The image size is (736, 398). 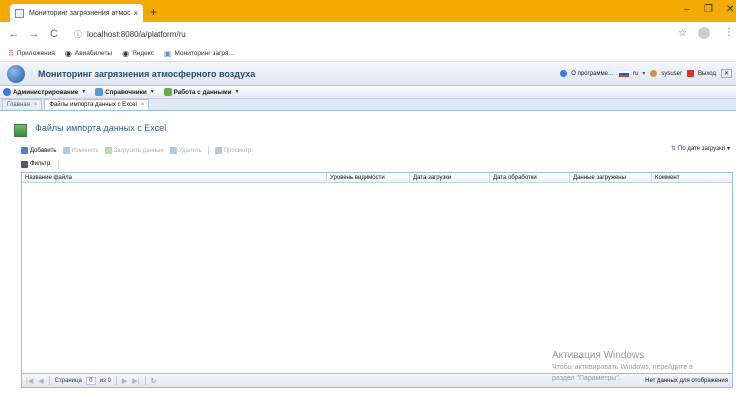 I want to click on add-icon, so click(x=24, y=150).